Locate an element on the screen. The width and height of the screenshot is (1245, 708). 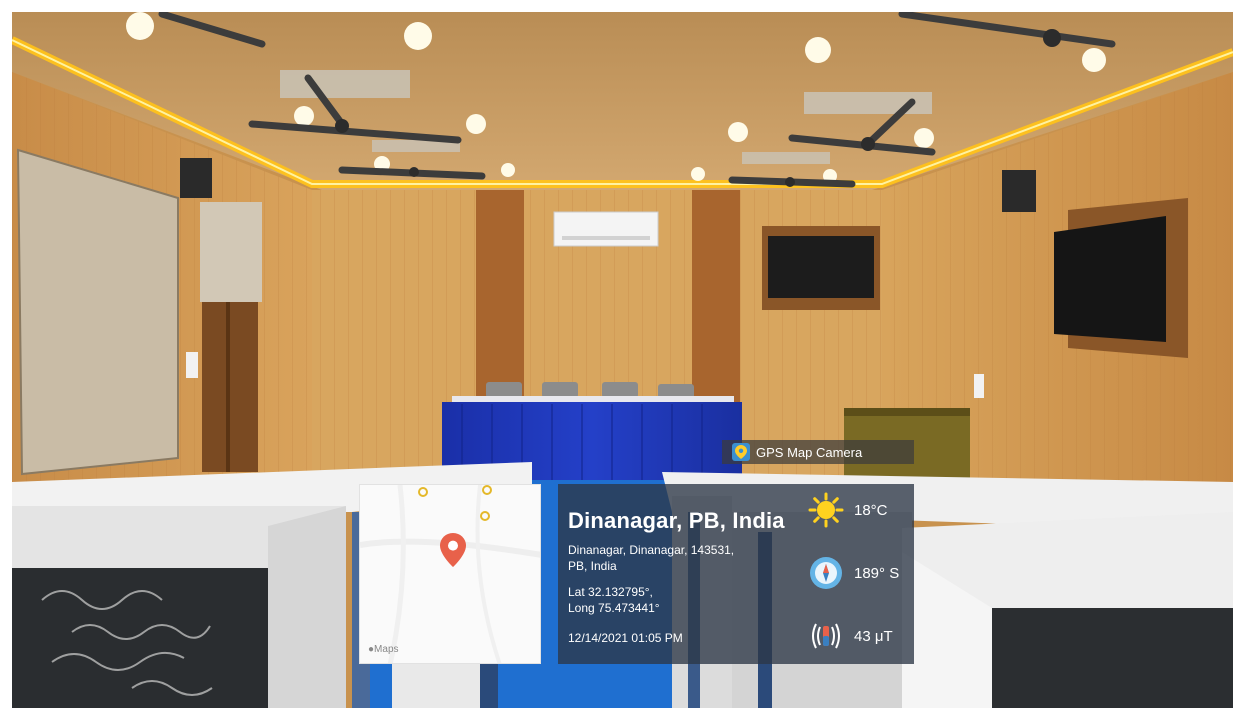
address-line-1: Dinanagar, Dinanagar, 143531, is located at coordinates (651, 550).